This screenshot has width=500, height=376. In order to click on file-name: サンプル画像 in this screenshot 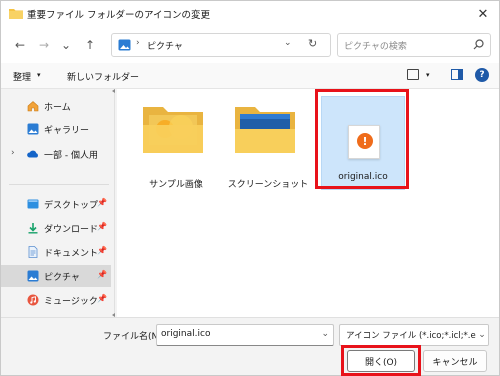, I will do `click(176, 185)`.